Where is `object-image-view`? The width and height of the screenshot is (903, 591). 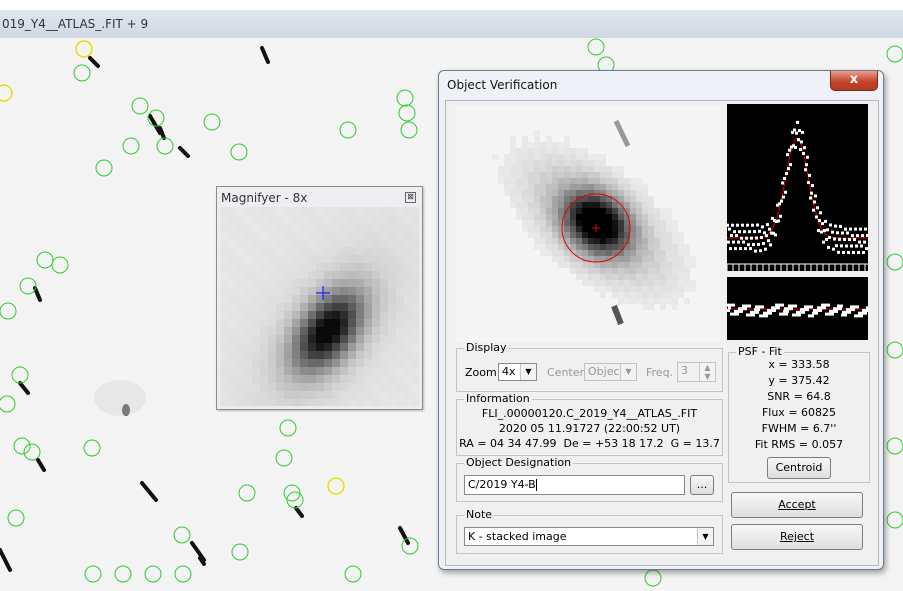 object-image-view is located at coordinates (588, 224).